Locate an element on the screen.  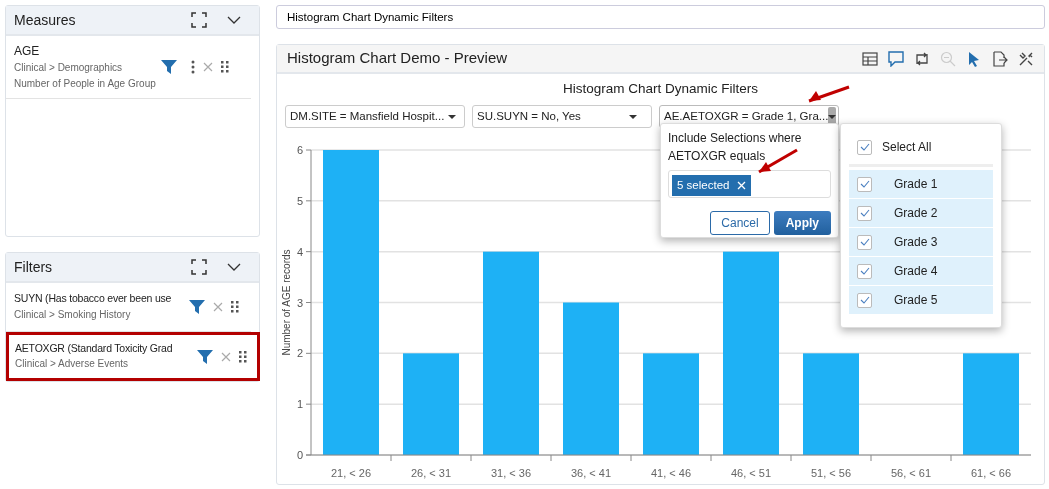
y-tick-label: 1 is located at coordinates (299, 404).